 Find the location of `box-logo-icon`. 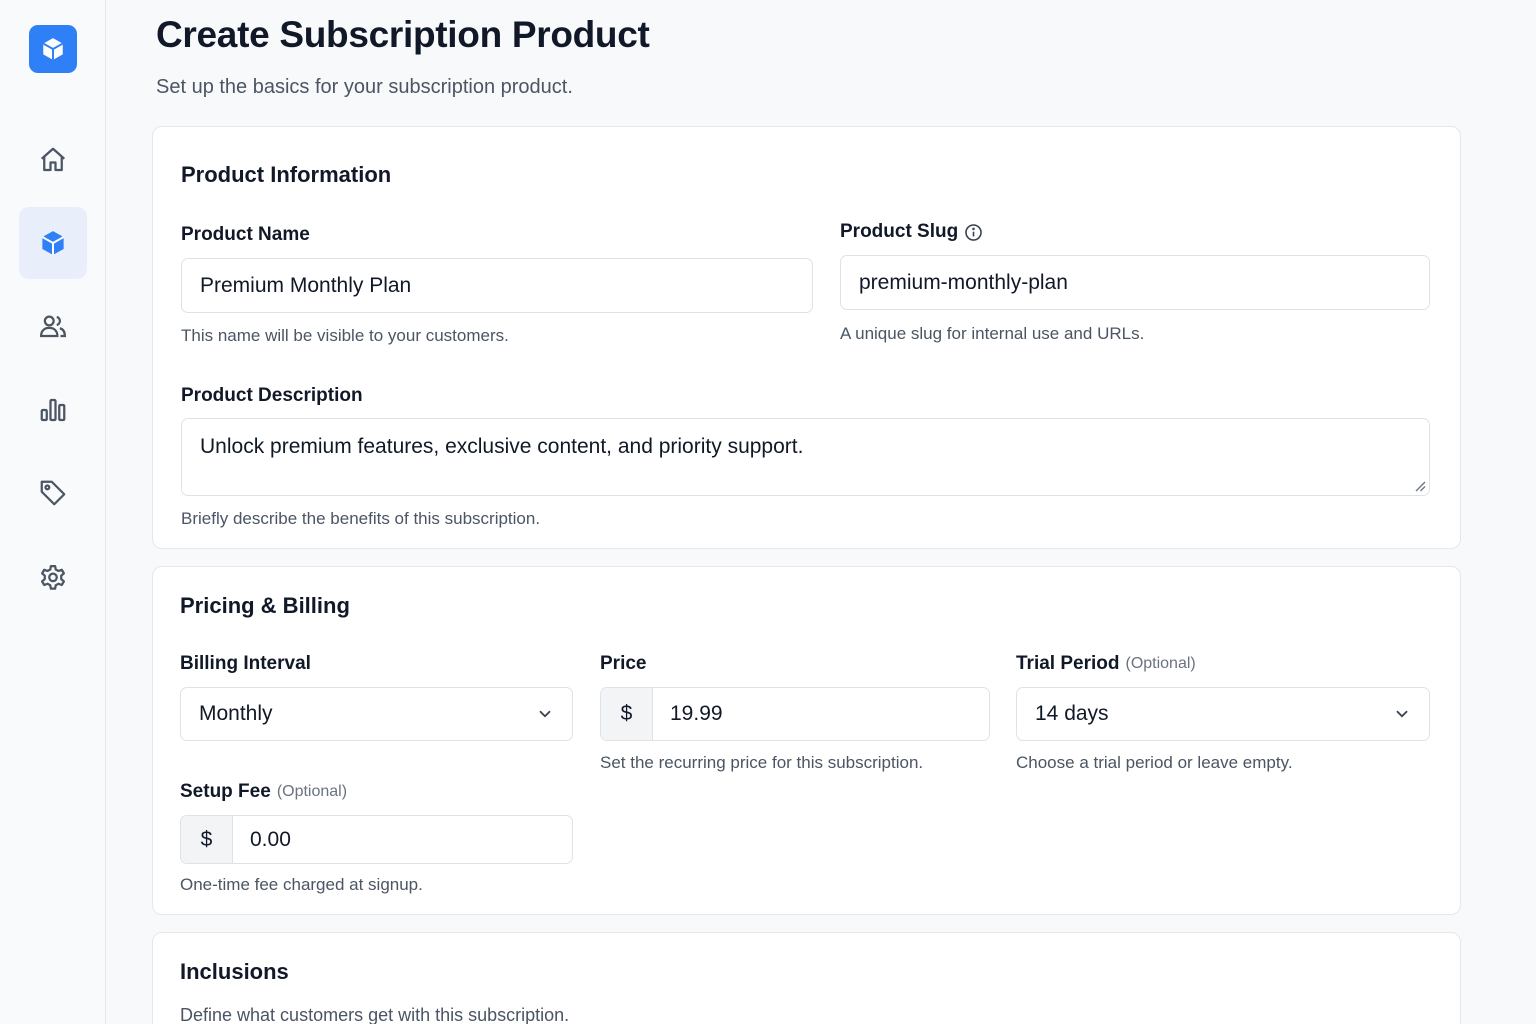

box-logo-icon is located at coordinates (53, 49).